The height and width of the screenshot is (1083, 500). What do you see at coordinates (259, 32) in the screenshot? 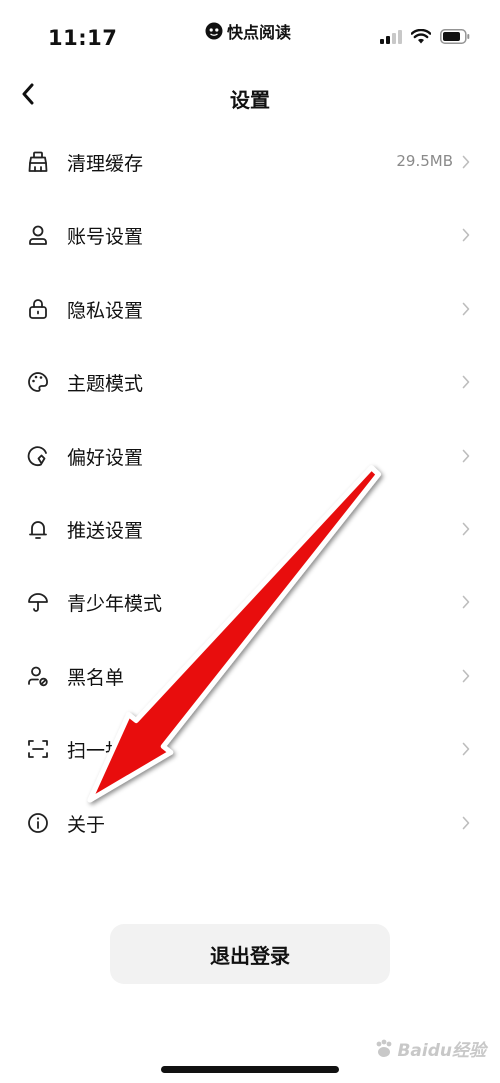
I see `status-app-name: 快点阅读` at bounding box center [259, 32].